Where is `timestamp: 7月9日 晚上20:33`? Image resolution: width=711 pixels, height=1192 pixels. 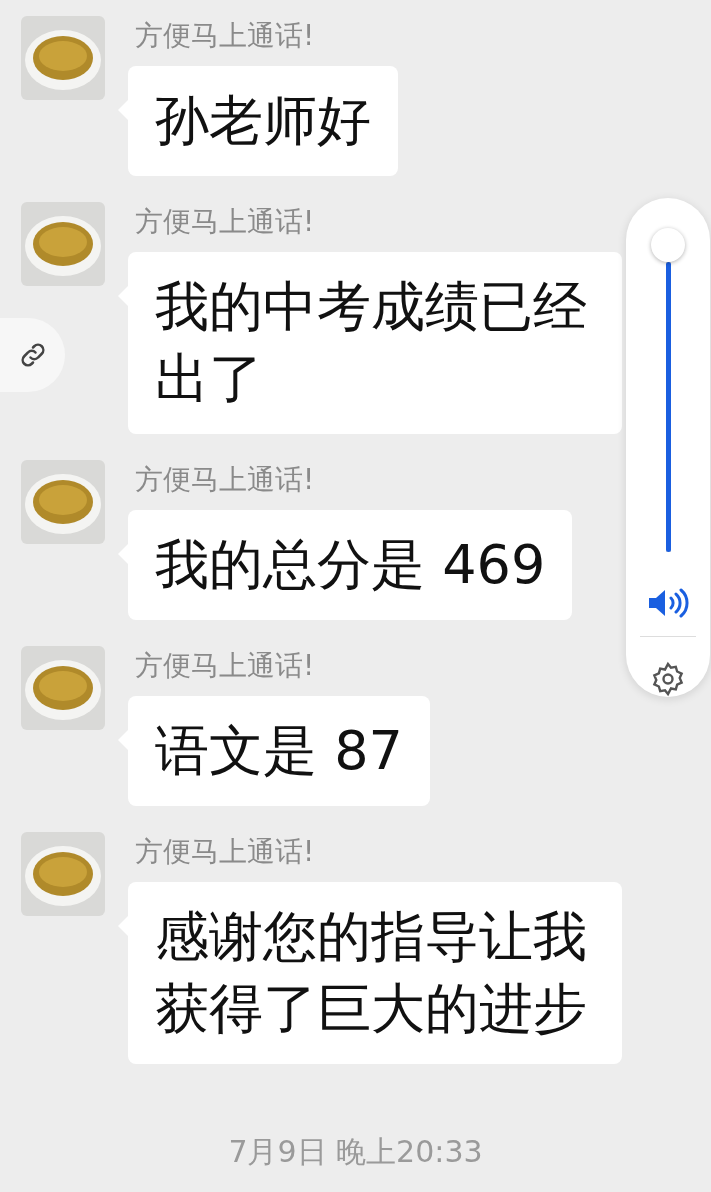 timestamp: 7月9日 晚上20:33 is located at coordinates (355, 1152).